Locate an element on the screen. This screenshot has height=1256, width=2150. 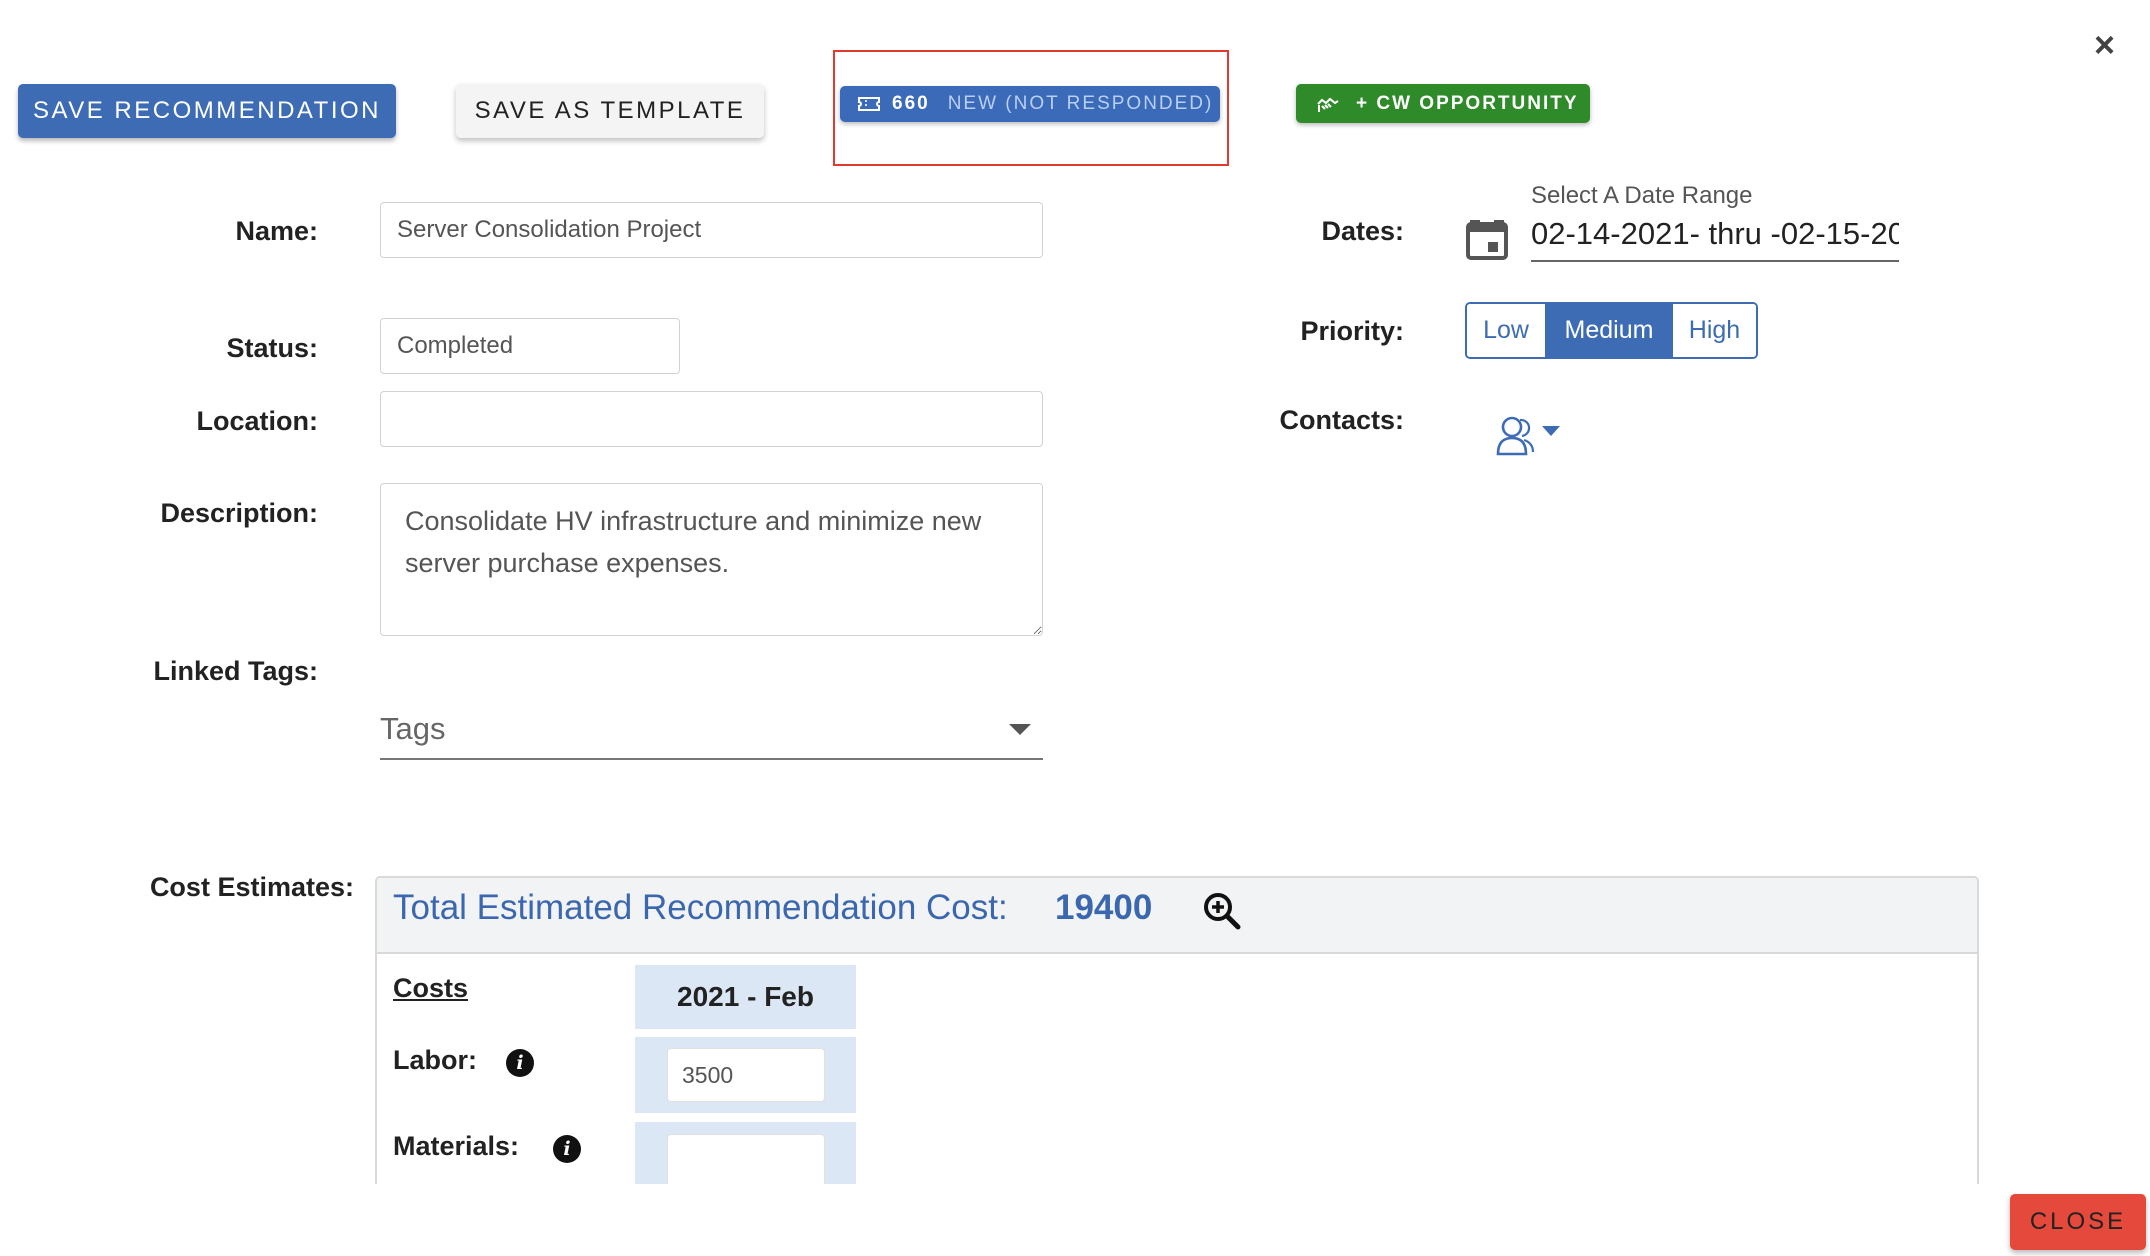
labor-label: Labor: is located at coordinates (435, 1060).